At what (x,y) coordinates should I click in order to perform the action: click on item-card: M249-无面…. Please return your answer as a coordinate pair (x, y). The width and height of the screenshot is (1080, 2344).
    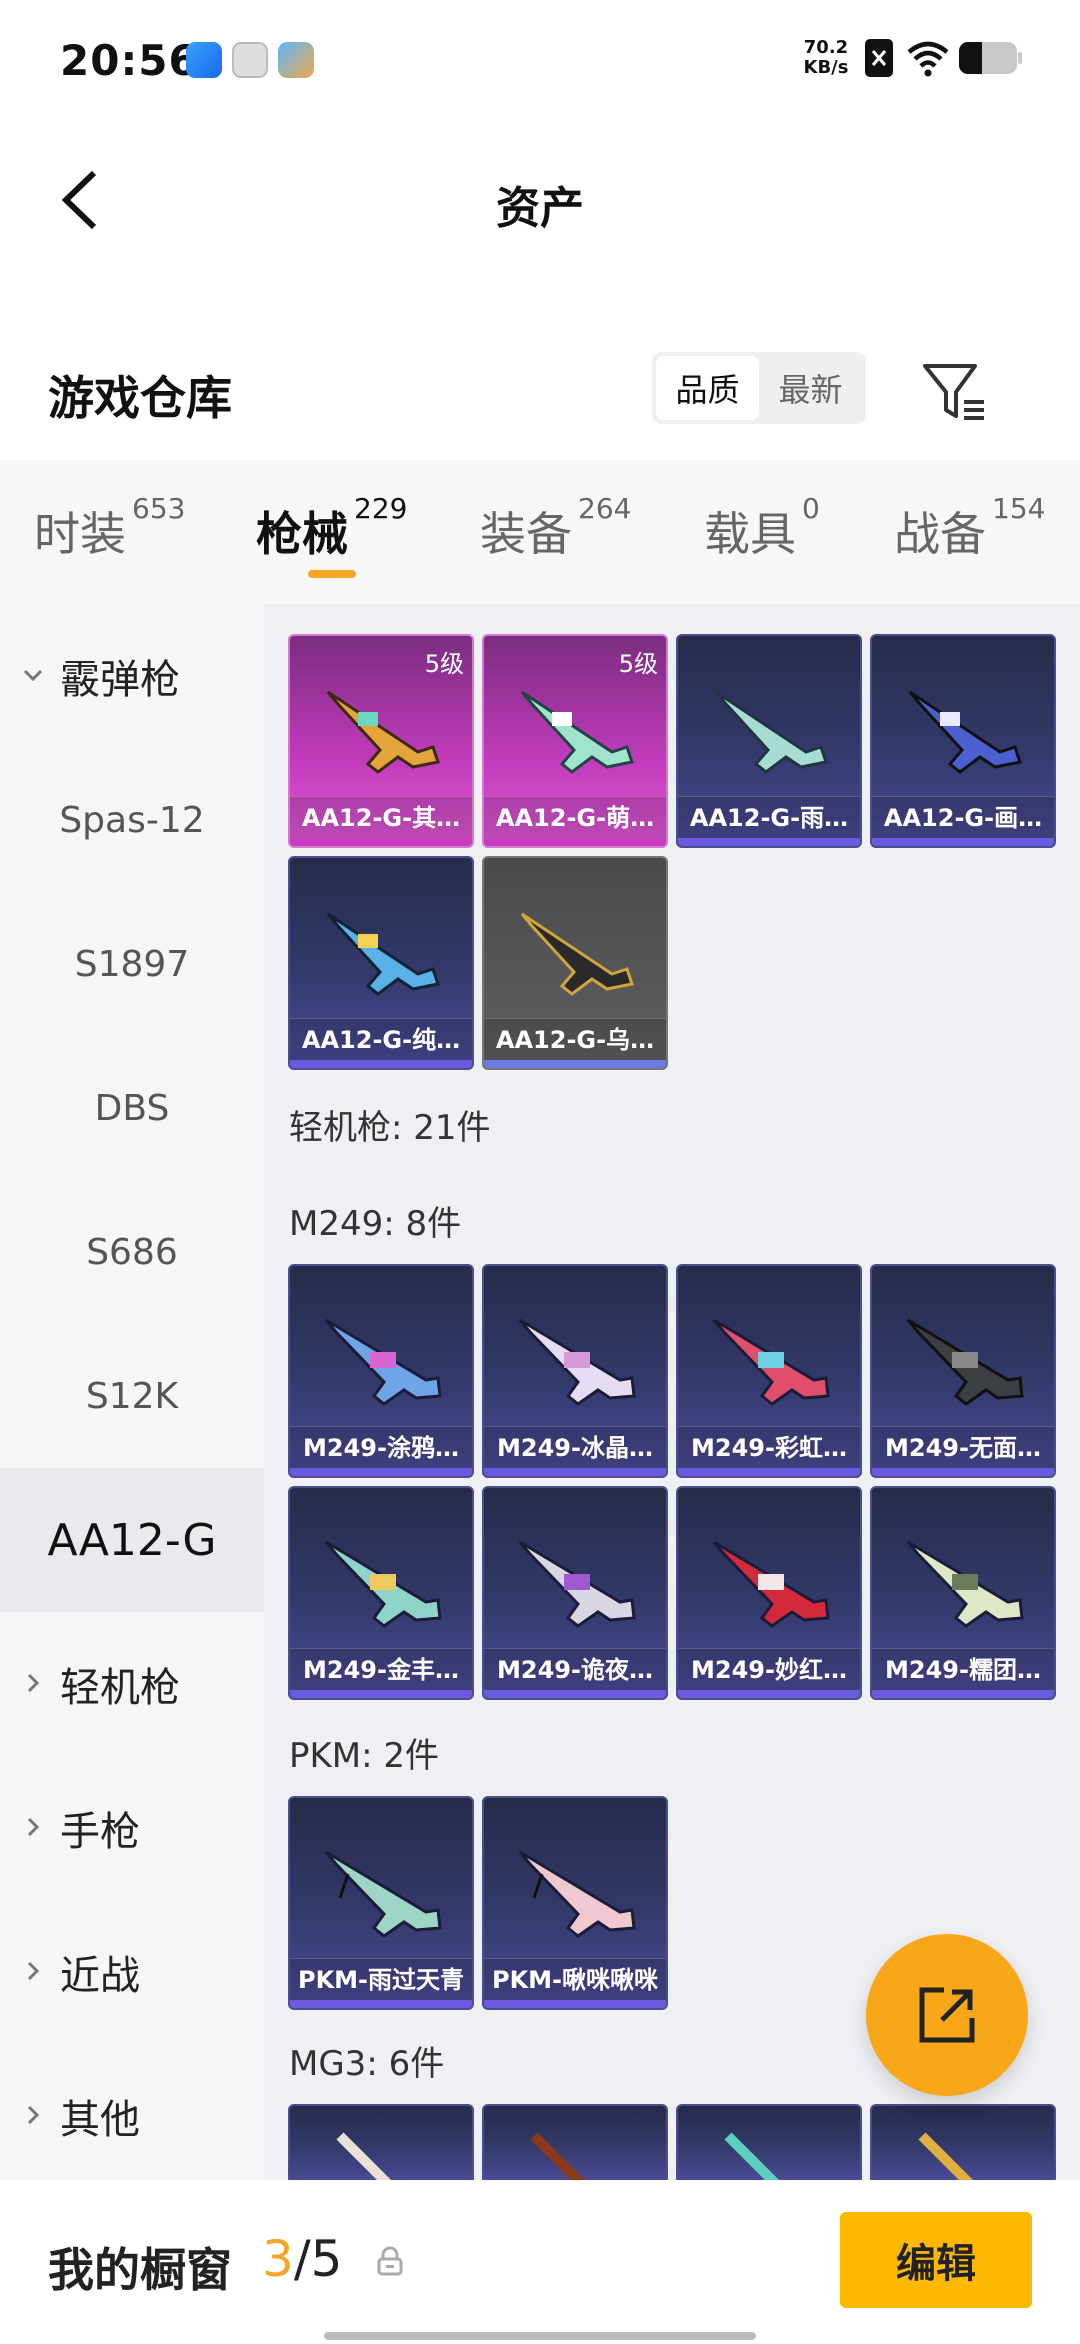
    Looking at the image, I should click on (963, 1371).